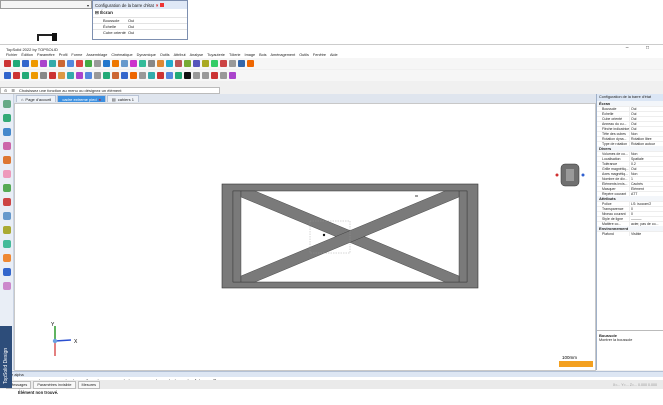 Image resolution: width=663 pixels, height=405 pixels. What do you see at coordinates (641, 48) in the screenshot?
I see `window-controls: – □` at bounding box center [641, 48].